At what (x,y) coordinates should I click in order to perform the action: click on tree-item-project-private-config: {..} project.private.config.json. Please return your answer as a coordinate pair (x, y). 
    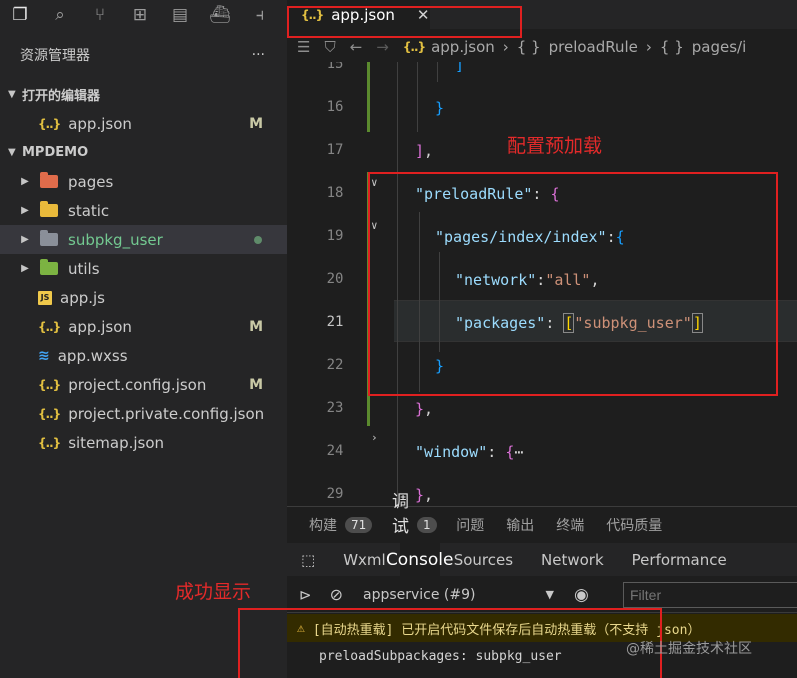
    Looking at the image, I should click on (143, 413).